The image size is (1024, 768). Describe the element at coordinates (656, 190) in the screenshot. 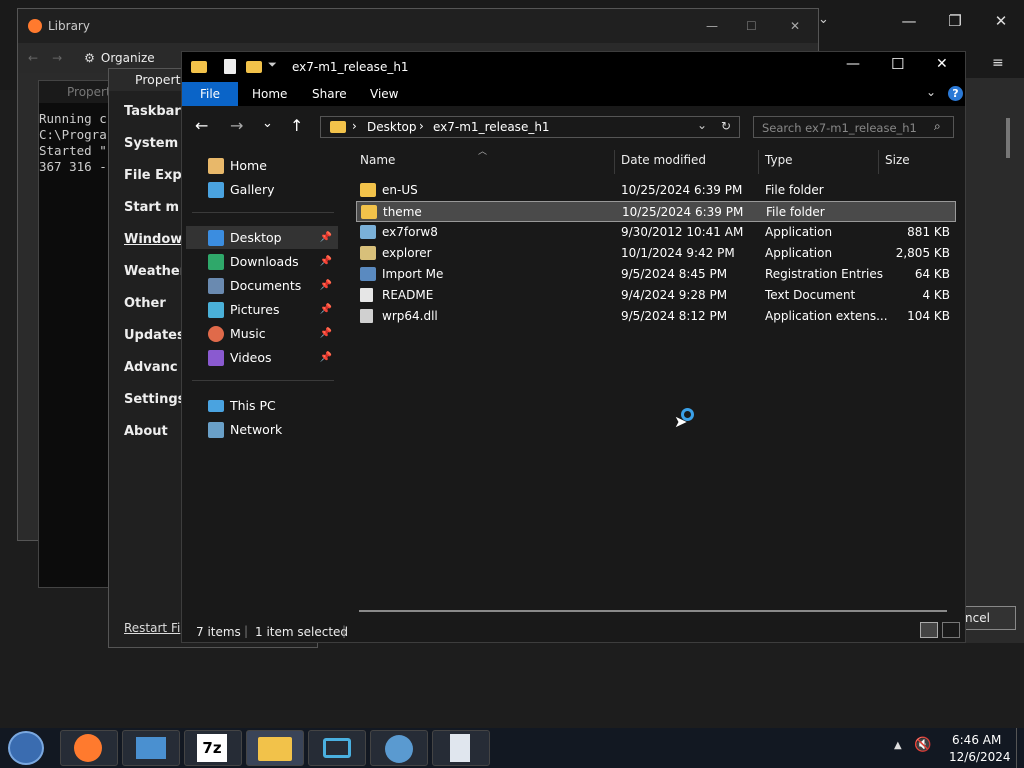

I see `file-row: en-US 10/25/2024 6:39 PM File folder` at that location.